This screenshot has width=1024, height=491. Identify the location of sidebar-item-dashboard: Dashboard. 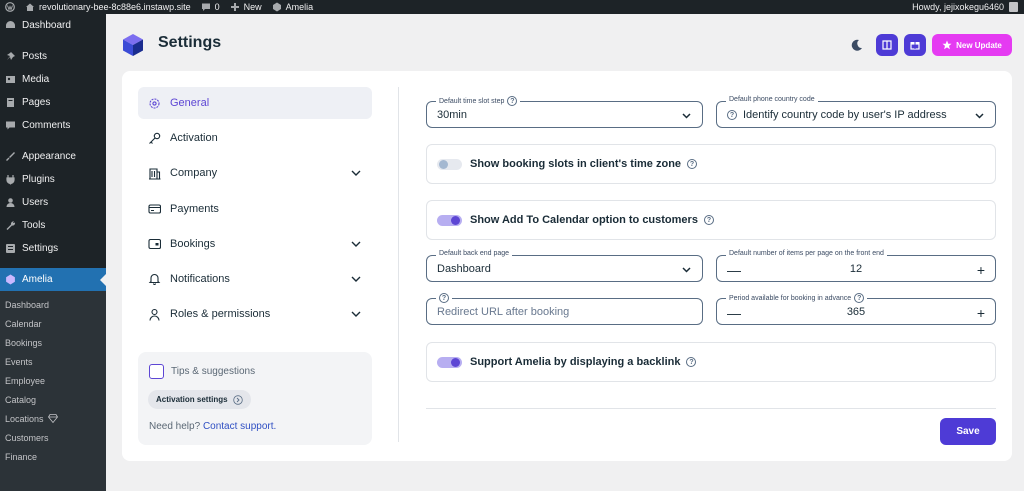
(53, 25).